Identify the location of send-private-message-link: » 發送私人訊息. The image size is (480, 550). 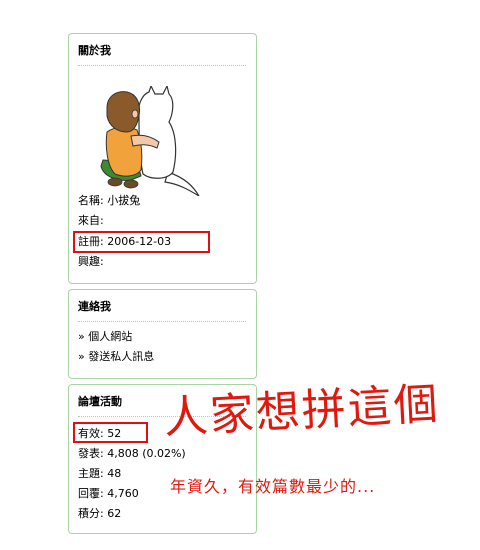
(116, 357).